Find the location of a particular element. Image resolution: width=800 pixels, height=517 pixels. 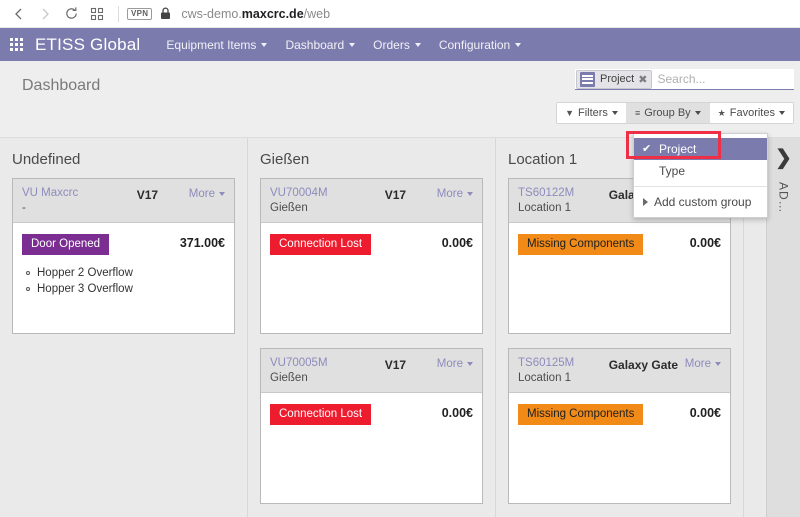

brand-title: ETISS Global is located at coordinates (87, 45).